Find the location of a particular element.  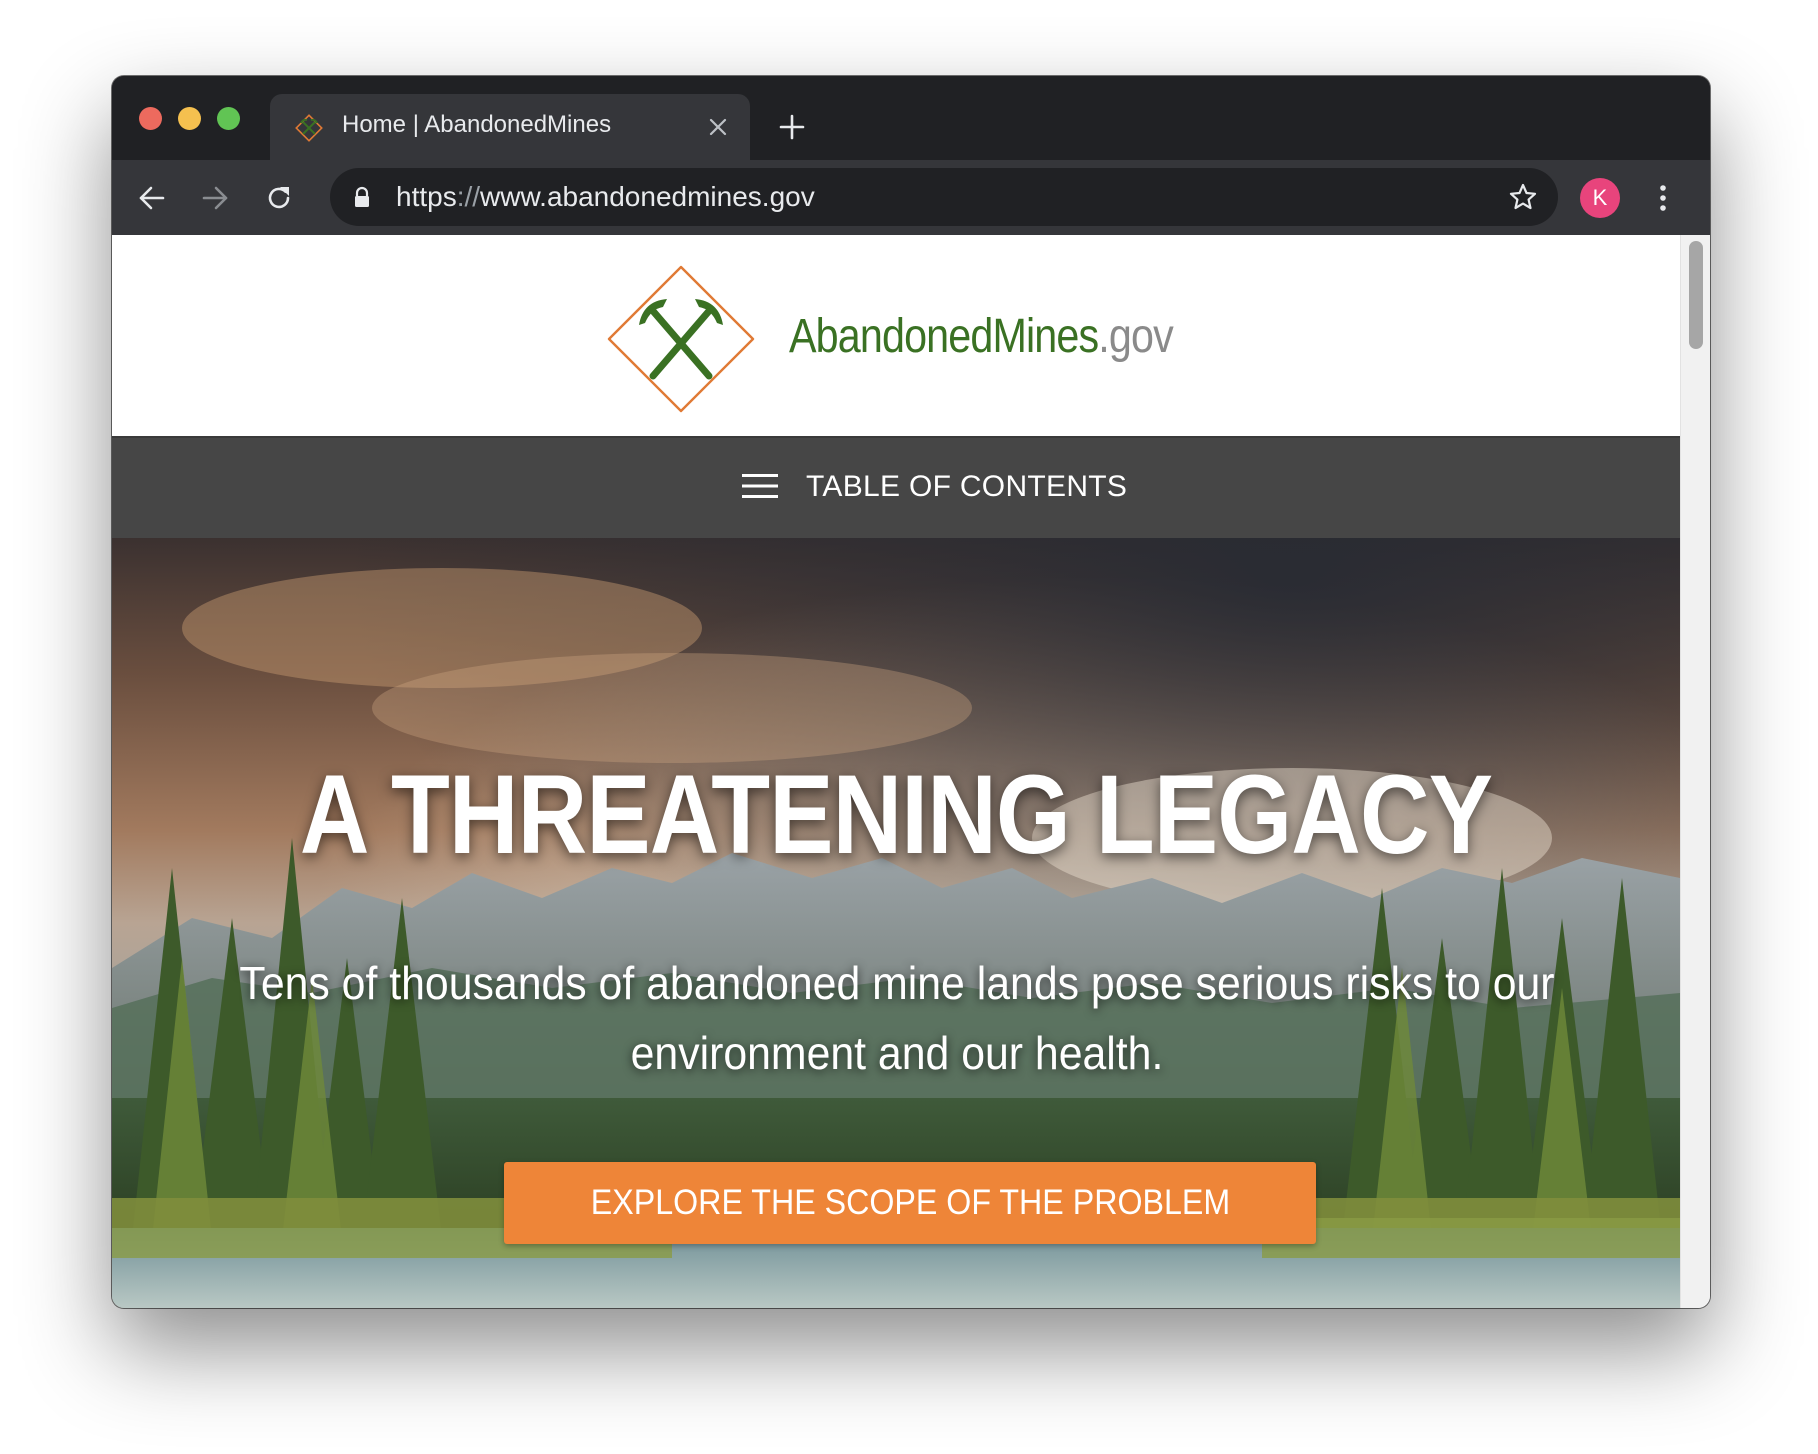

site-header: AbandonedMines.gov is located at coordinates (896, 335).